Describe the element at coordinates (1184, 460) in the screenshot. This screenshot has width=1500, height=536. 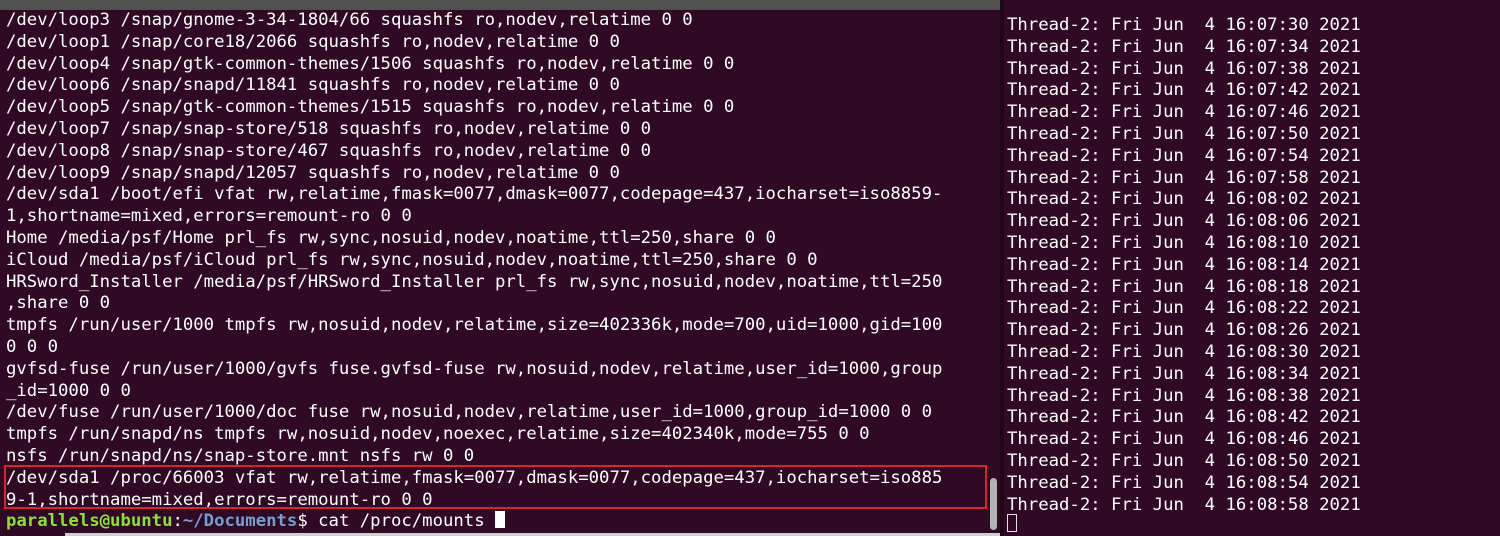
I see `thread-line: Thread-2: Fri Jun 4 16:08:50 2021` at that location.